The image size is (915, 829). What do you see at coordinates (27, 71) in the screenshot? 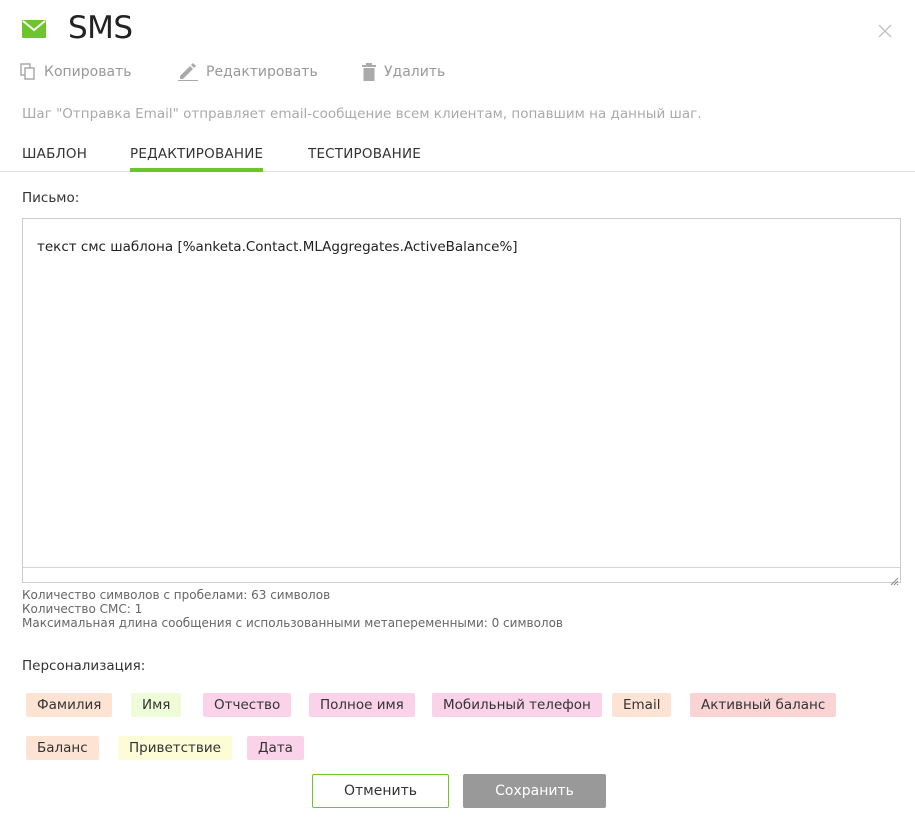
I see `copy-icon` at bounding box center [27, 71].